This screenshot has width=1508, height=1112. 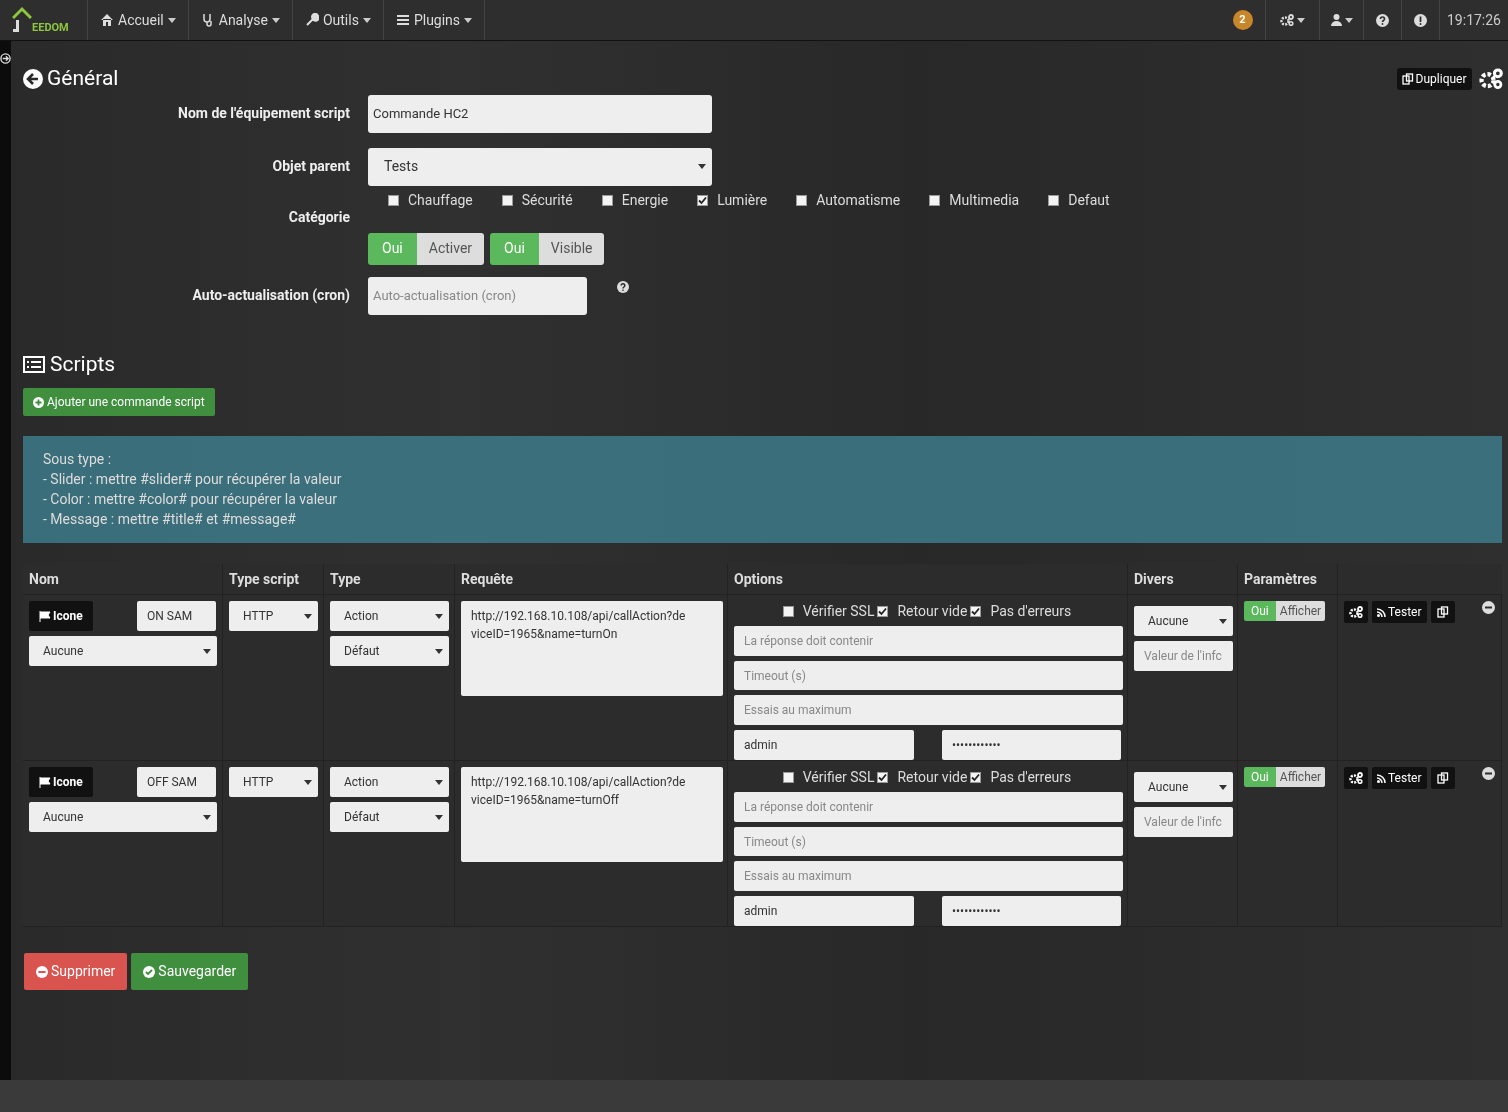 What do you see at coordinates (190, 499) in the screenshot?
I see `info-text: - Color : mettre #color# pour récupérer la valeur` at bounding box center [190, 499].